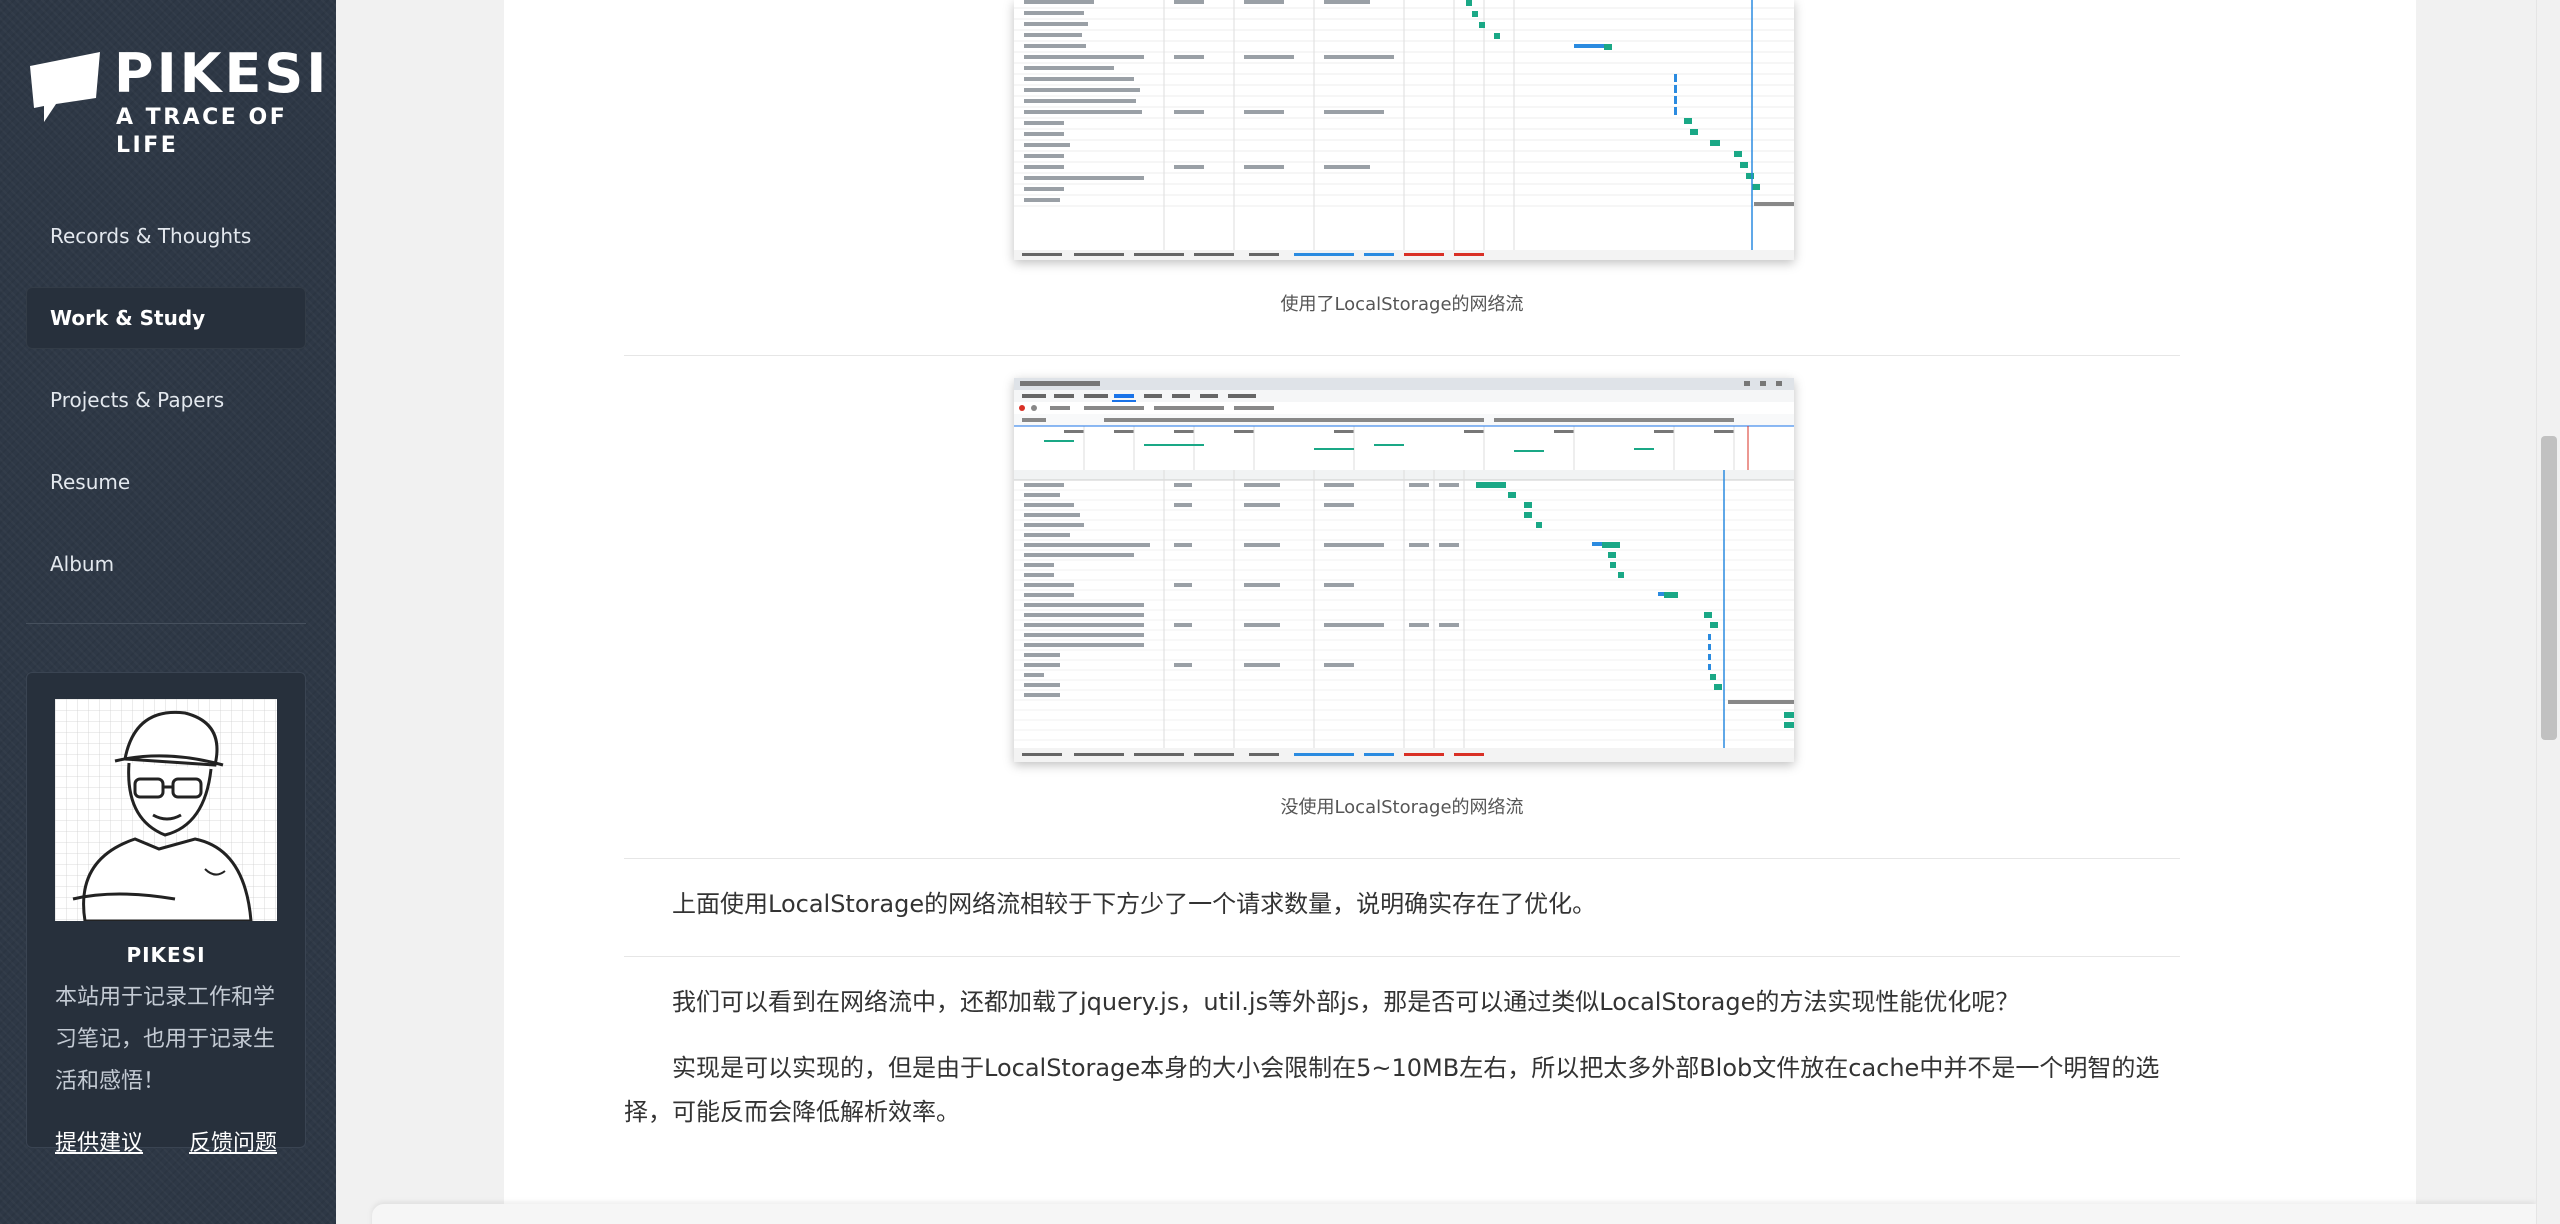  Describe the element at coordinates (1454, 1214) in the screenshot. I see `bottom-panel-edge` at that location.